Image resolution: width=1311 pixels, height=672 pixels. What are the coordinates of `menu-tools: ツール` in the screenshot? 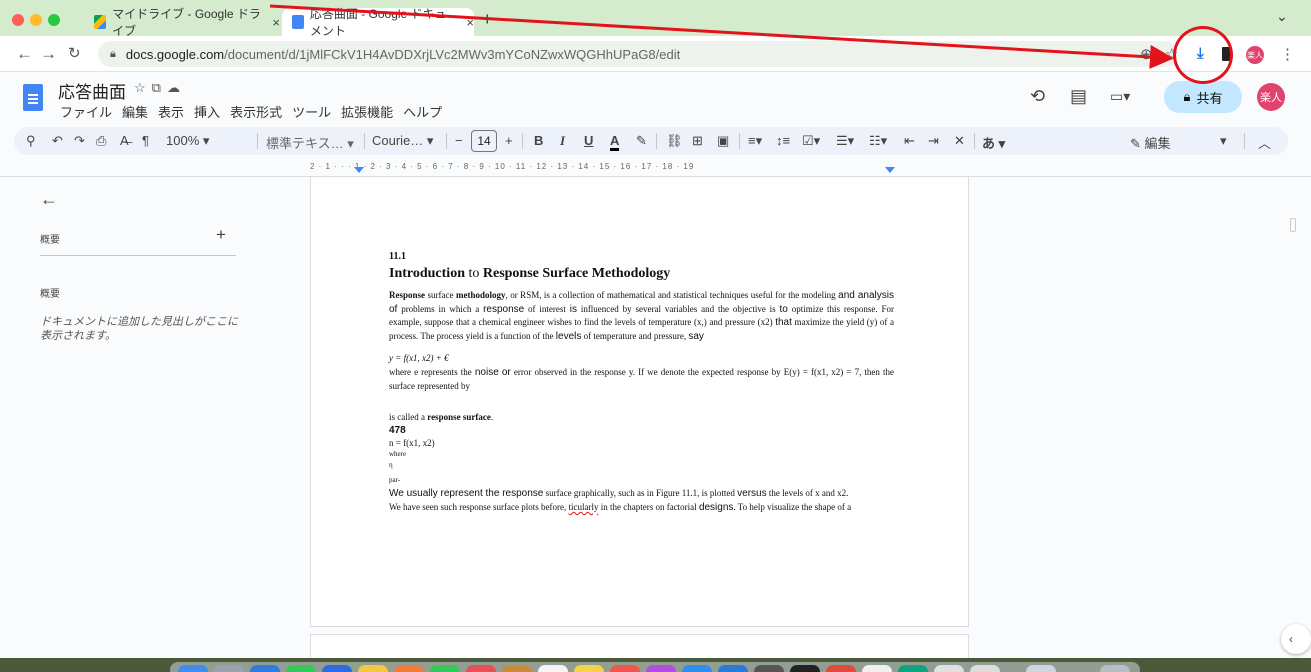 It's located at (311, 111).